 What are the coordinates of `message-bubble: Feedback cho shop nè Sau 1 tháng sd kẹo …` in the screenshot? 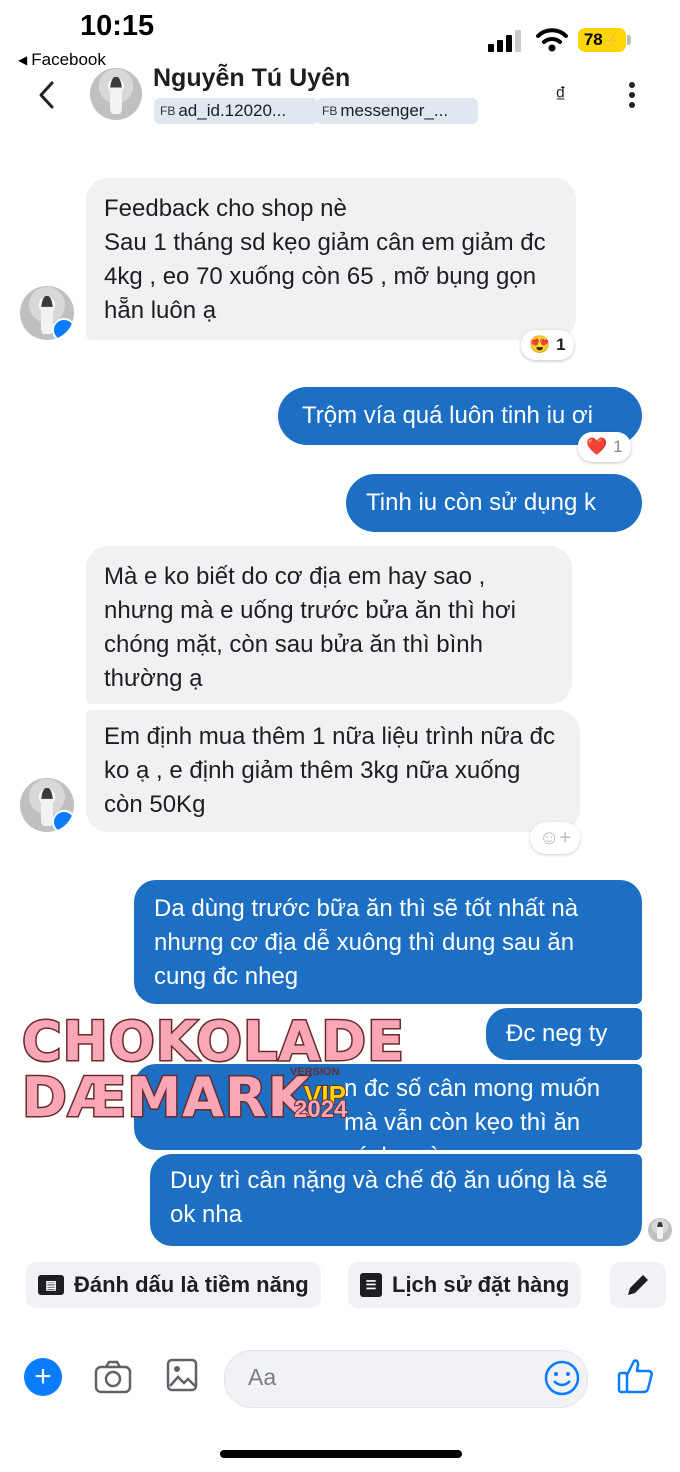 It's located at (331, 259).